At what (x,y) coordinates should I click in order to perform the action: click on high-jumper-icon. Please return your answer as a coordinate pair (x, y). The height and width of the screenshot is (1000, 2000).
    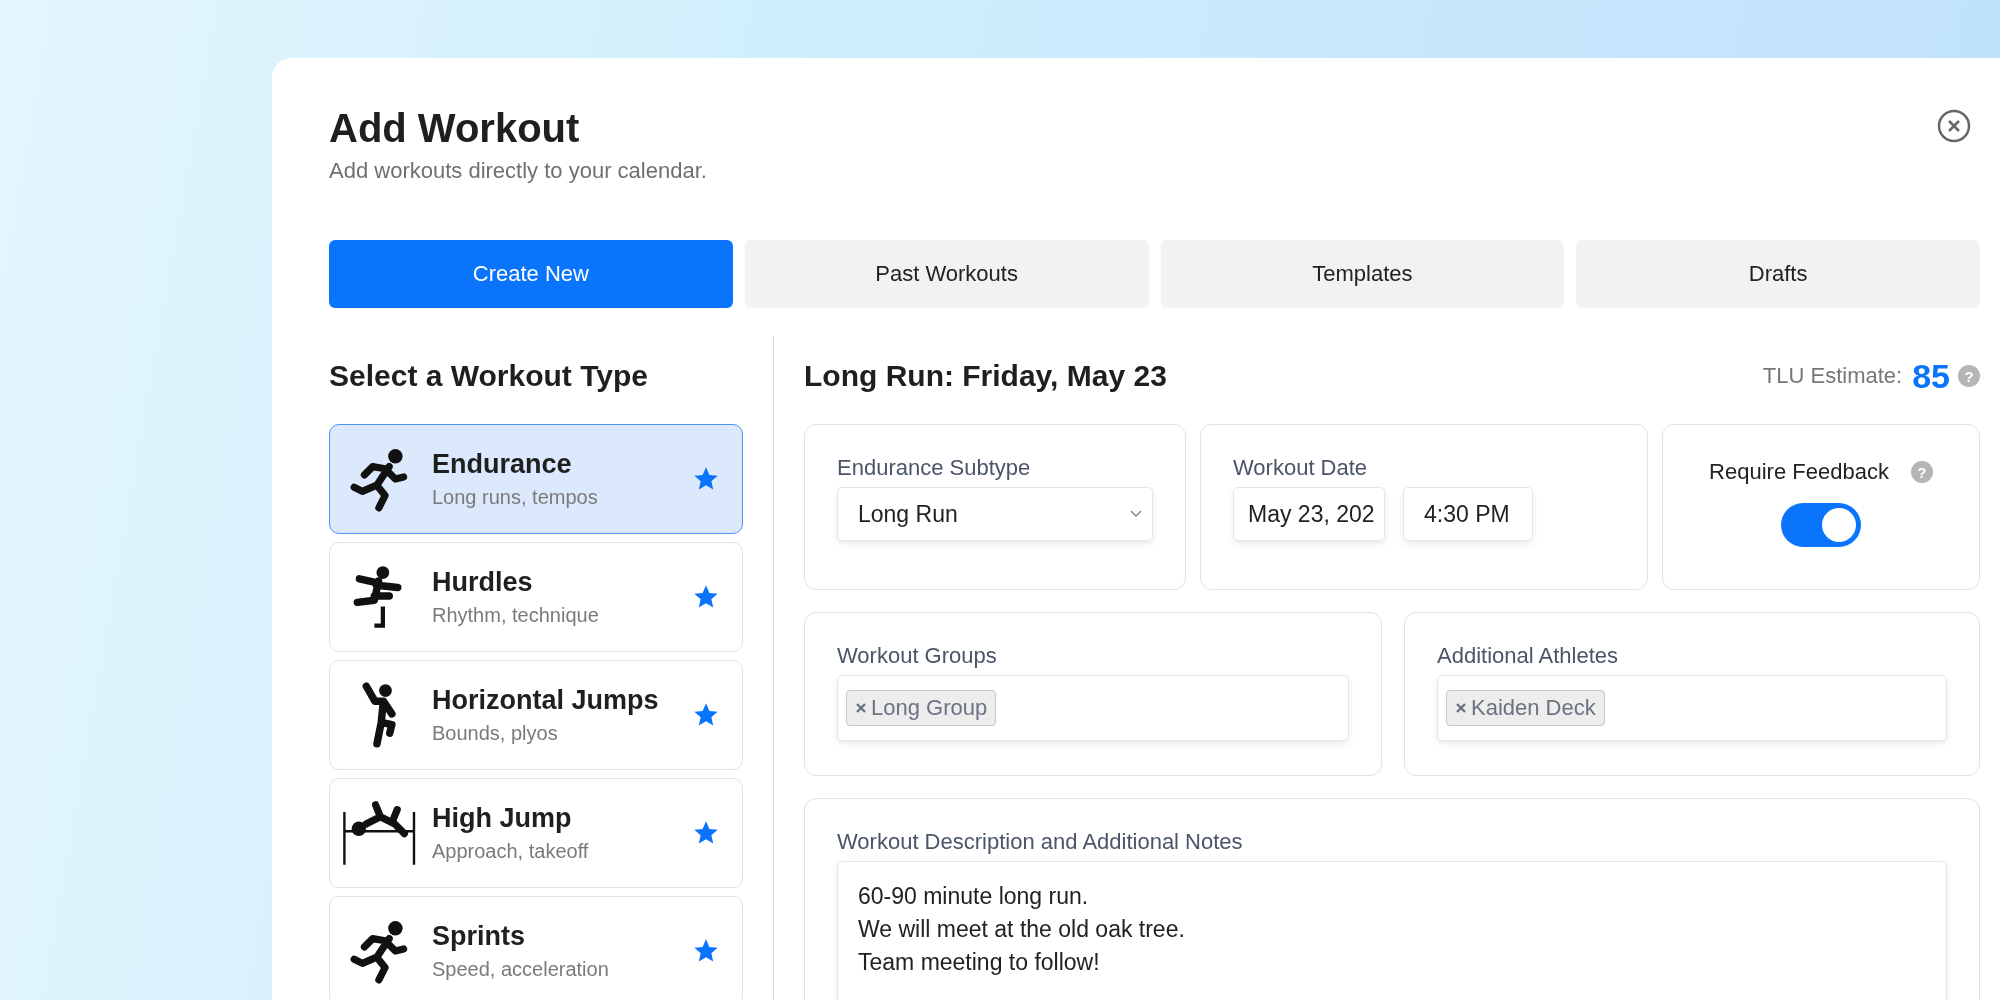
    Looking at the image, I should click on (379, 833).